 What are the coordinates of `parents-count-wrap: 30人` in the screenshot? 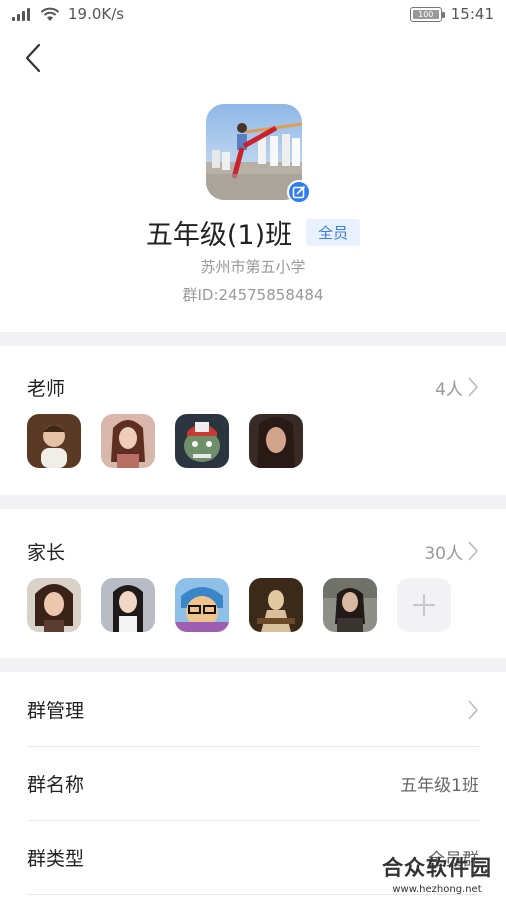 It's located at (451, 551).